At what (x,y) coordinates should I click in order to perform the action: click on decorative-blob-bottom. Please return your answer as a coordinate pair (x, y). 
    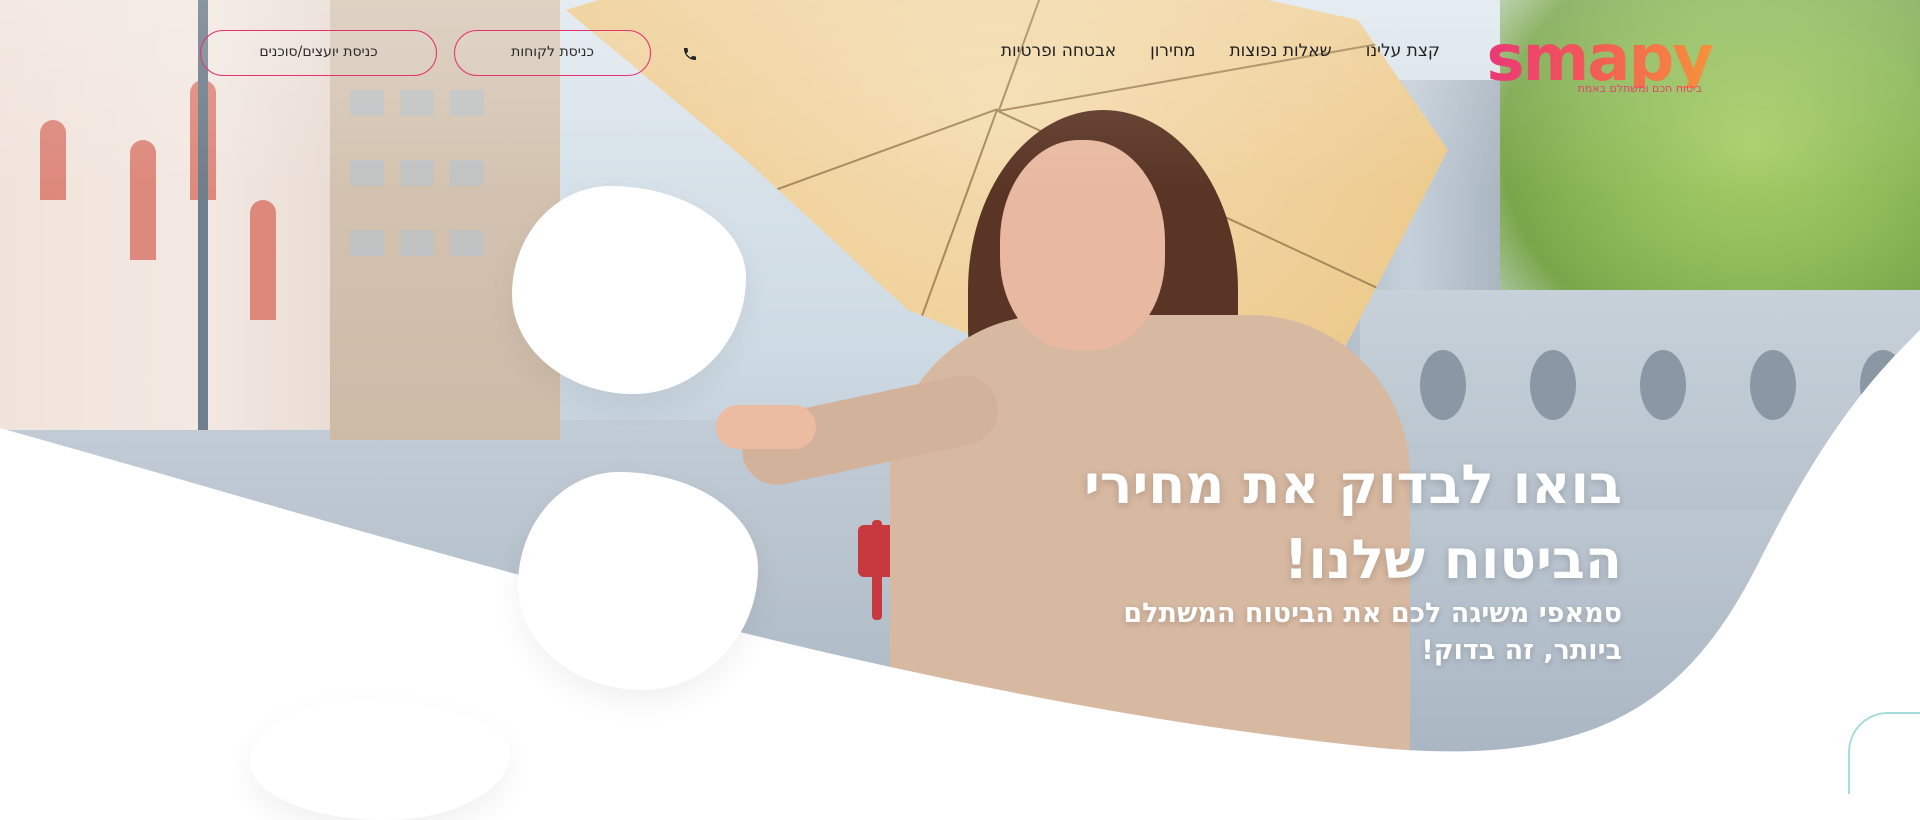
    Looking at the image, I should click on (380, 760).